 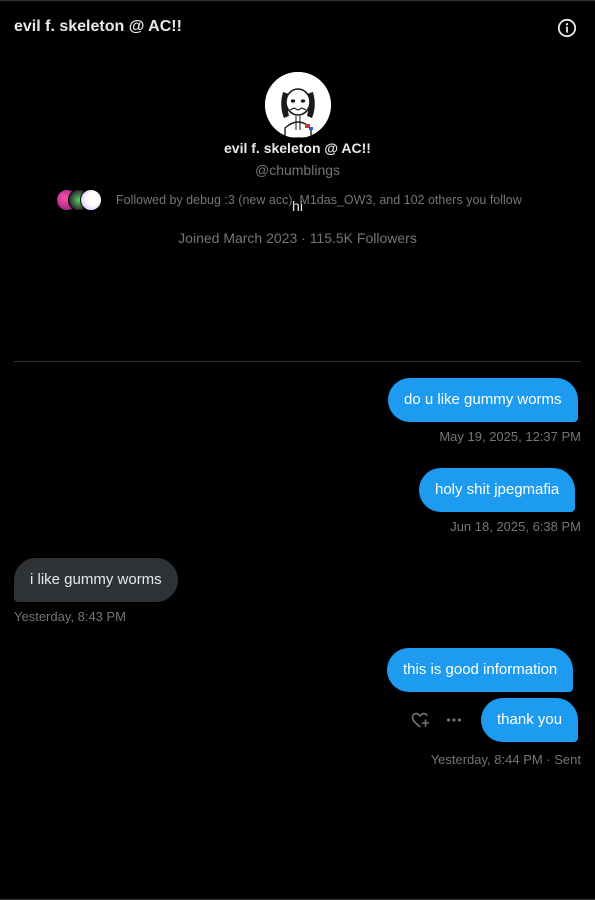 I want to click on profile-display-name: evil f. skeleton @ AC!!, so click(x=297, y=148).